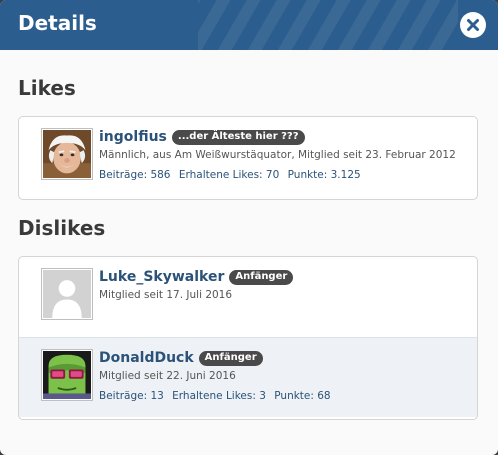 The image size is (498, 455). I want to click on stat-likes-received: Erhaltene Likes: 3, so click(219, 396).